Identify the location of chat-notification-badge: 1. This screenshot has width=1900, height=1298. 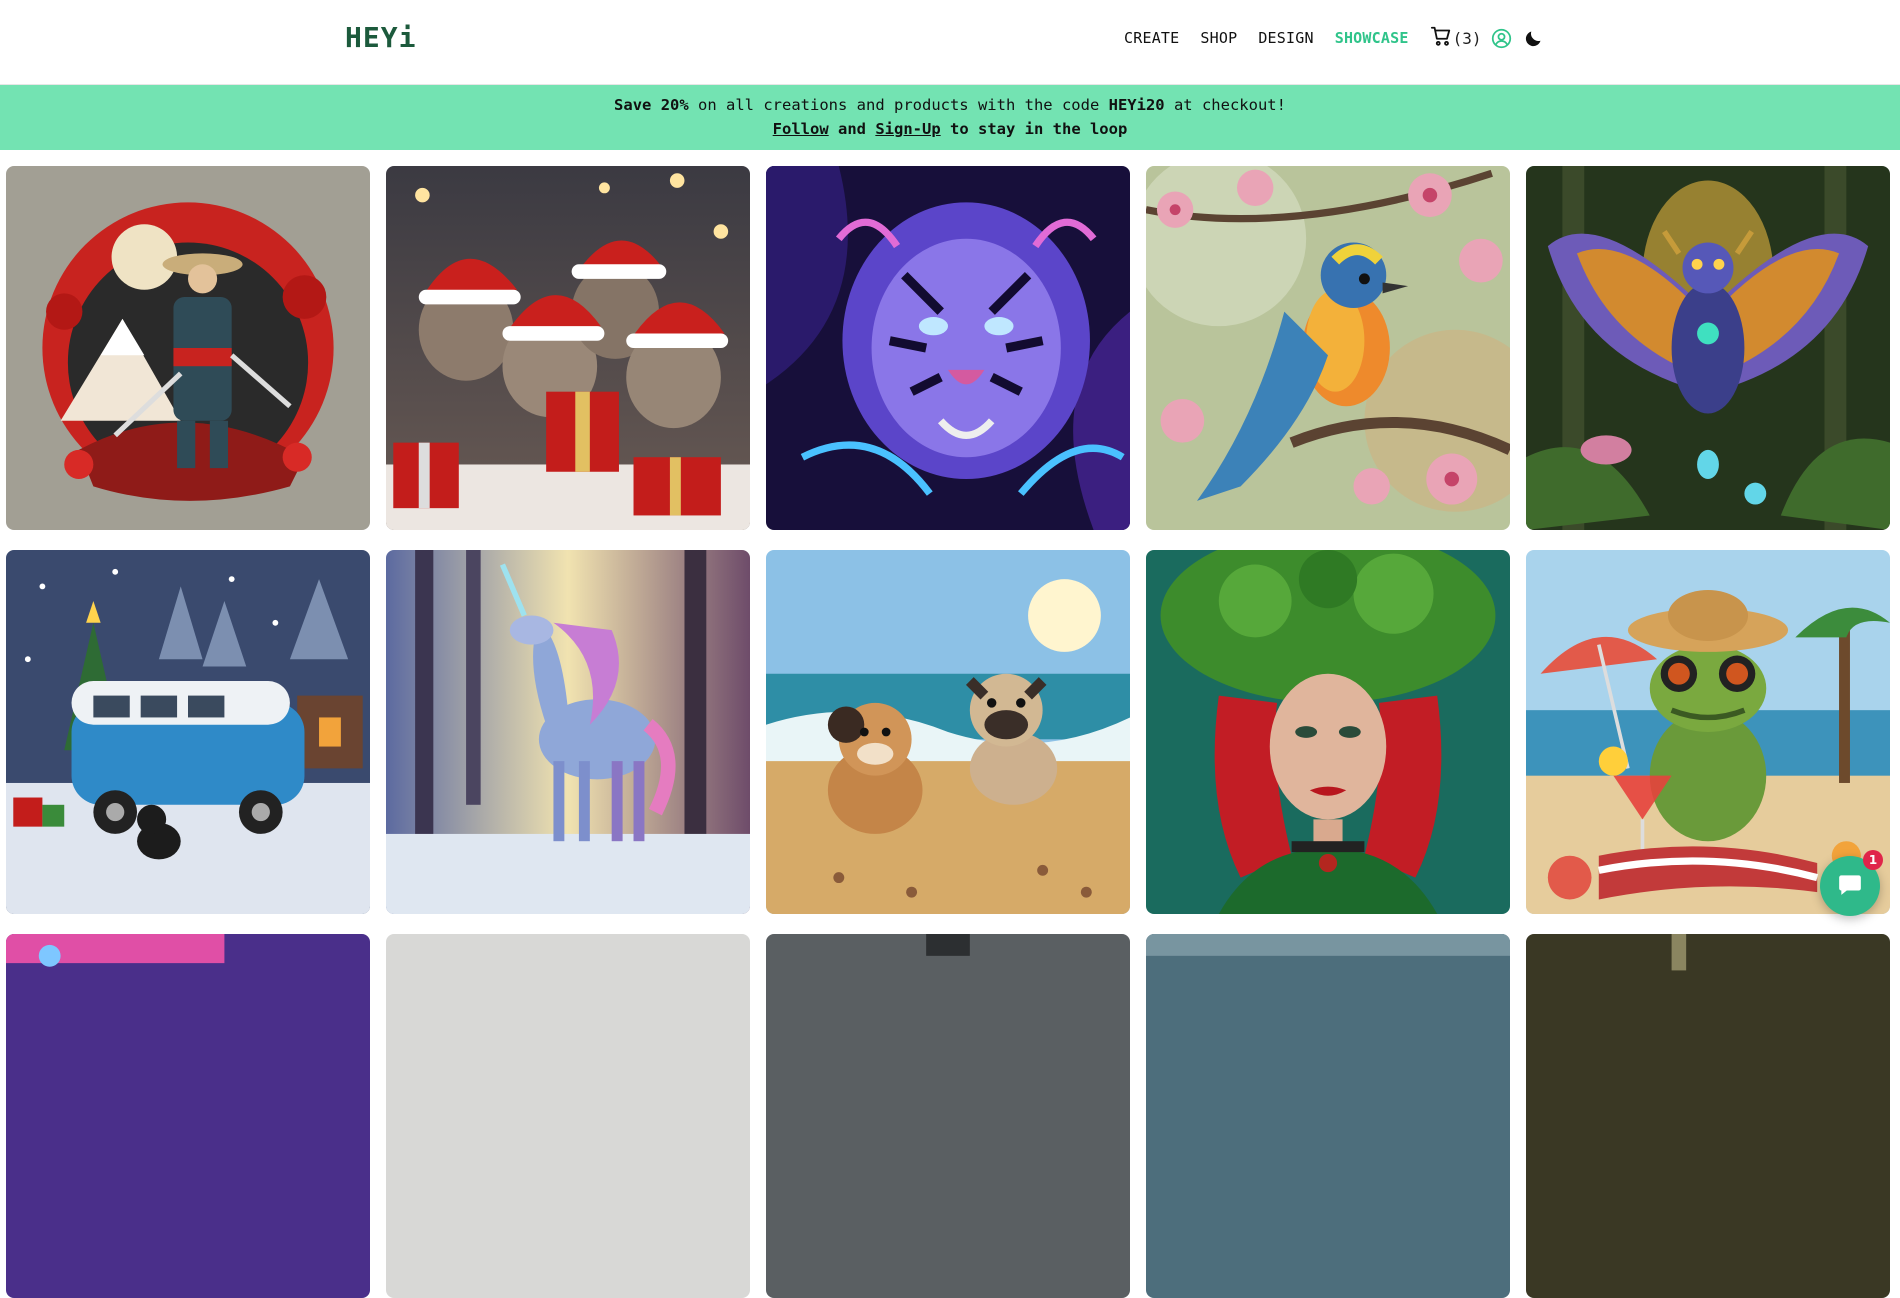
(1873, 860).